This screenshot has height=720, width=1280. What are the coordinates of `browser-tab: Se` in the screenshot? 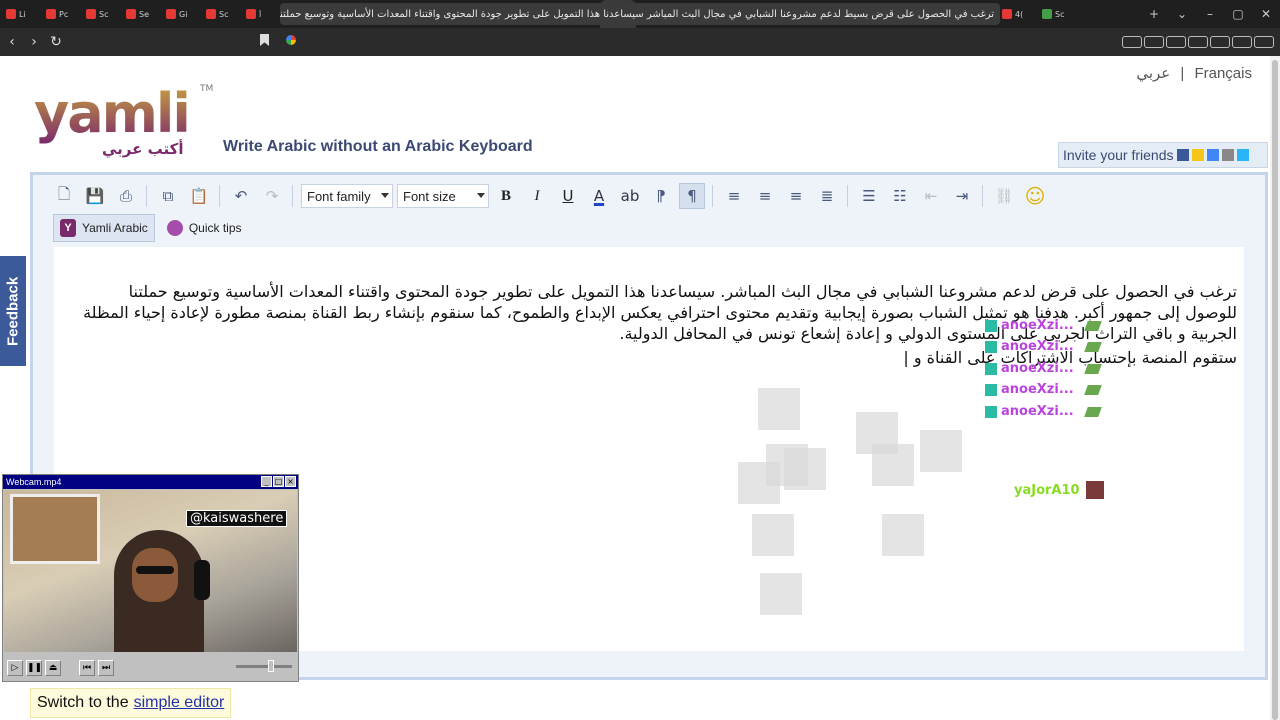 It's located at (140, 14).